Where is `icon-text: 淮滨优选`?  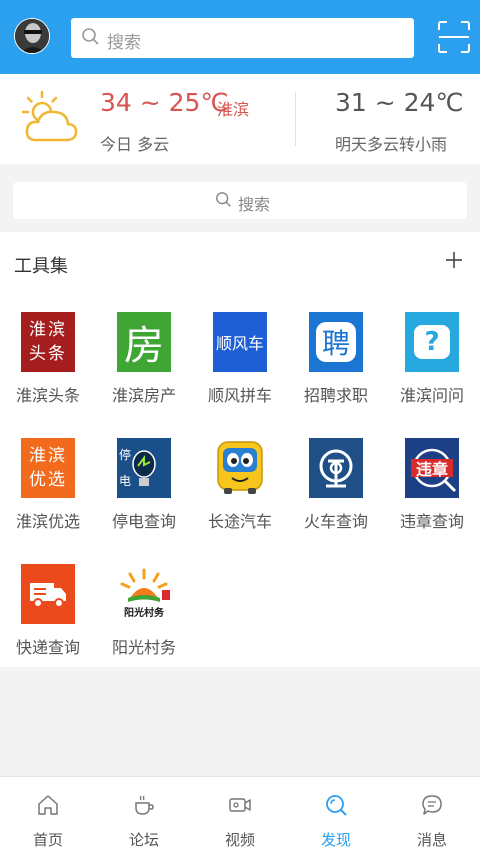 icon-text: 淮滨优选 is located at coordinates (48, 468).